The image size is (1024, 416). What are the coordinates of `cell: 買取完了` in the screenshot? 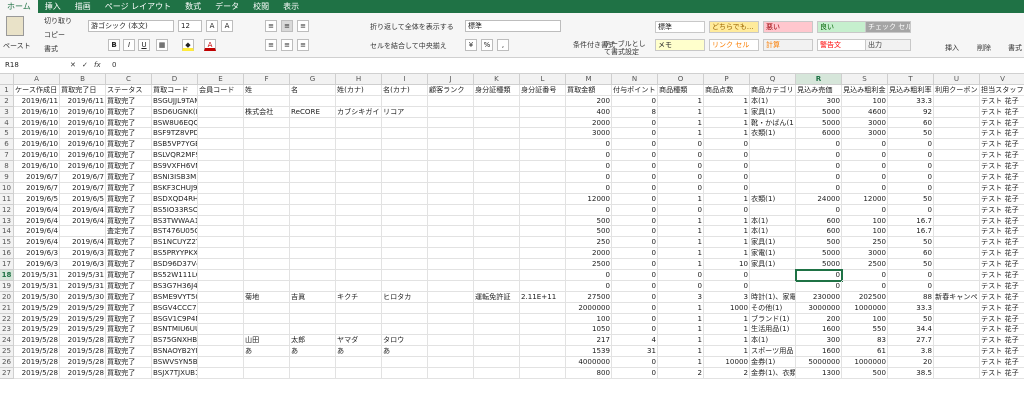 It's located at (129, 221).